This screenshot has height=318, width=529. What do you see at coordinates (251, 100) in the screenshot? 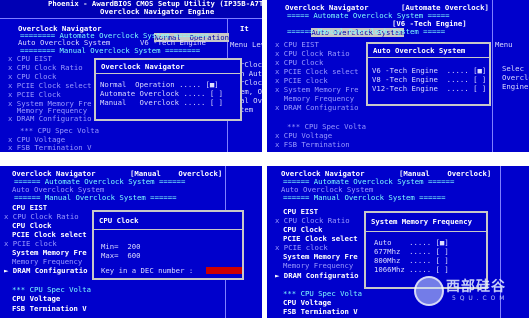
I see `help-line-7: al Ove` at bounding box center [251, 100].